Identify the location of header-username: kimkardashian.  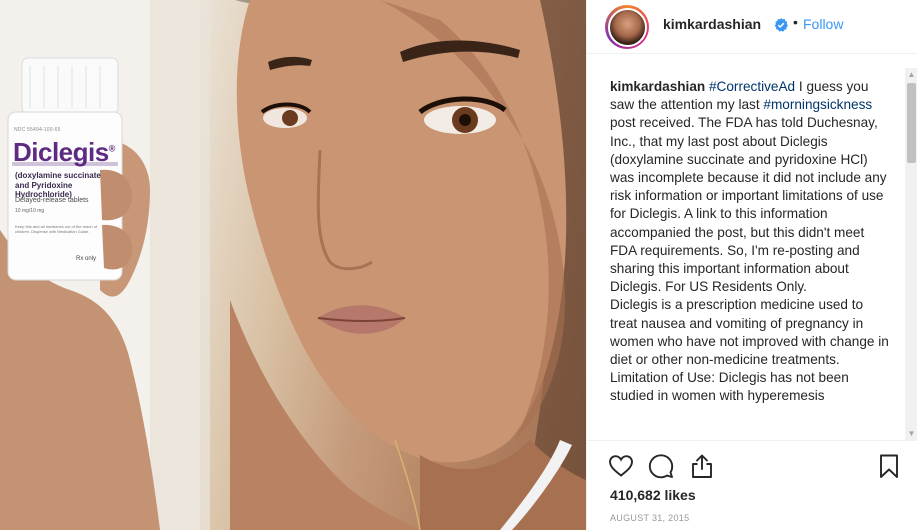
(712, 24).